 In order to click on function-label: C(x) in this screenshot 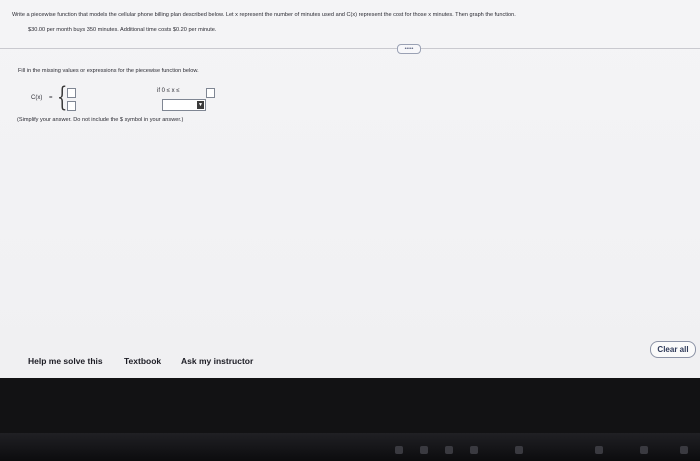, I will do `click(37, 98)`.